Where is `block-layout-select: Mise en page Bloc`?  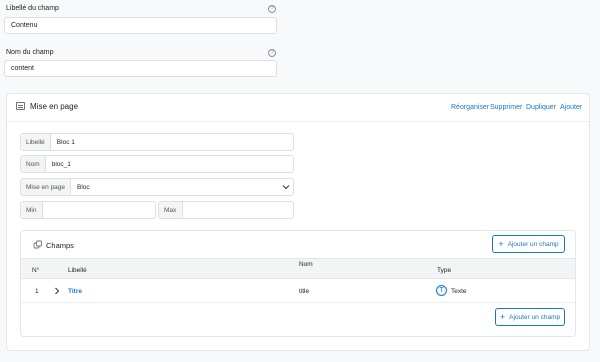 block-layout-select: Mise en page Bloc is located at coordinates (157, 187).